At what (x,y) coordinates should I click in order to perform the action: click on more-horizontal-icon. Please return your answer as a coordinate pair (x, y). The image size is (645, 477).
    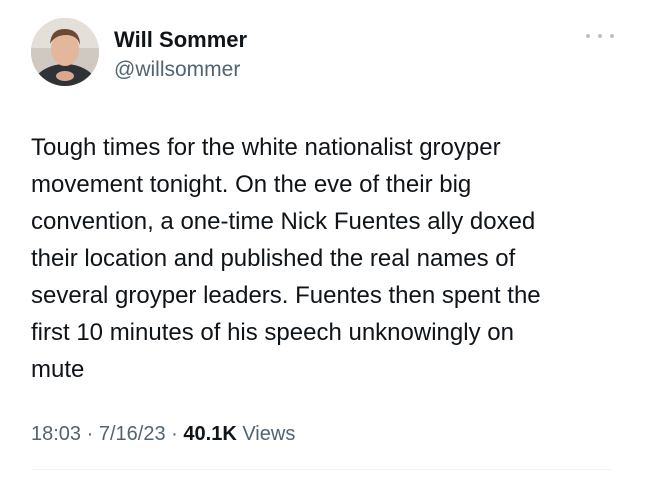
    Looking at the image, I should click on (600, 36).